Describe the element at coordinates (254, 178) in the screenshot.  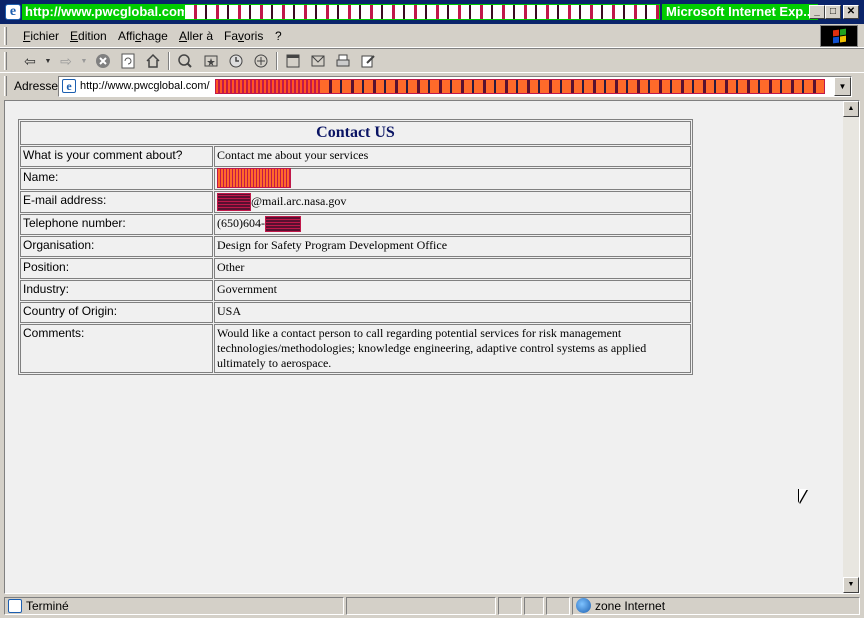
I see `redacted-name` at that location.